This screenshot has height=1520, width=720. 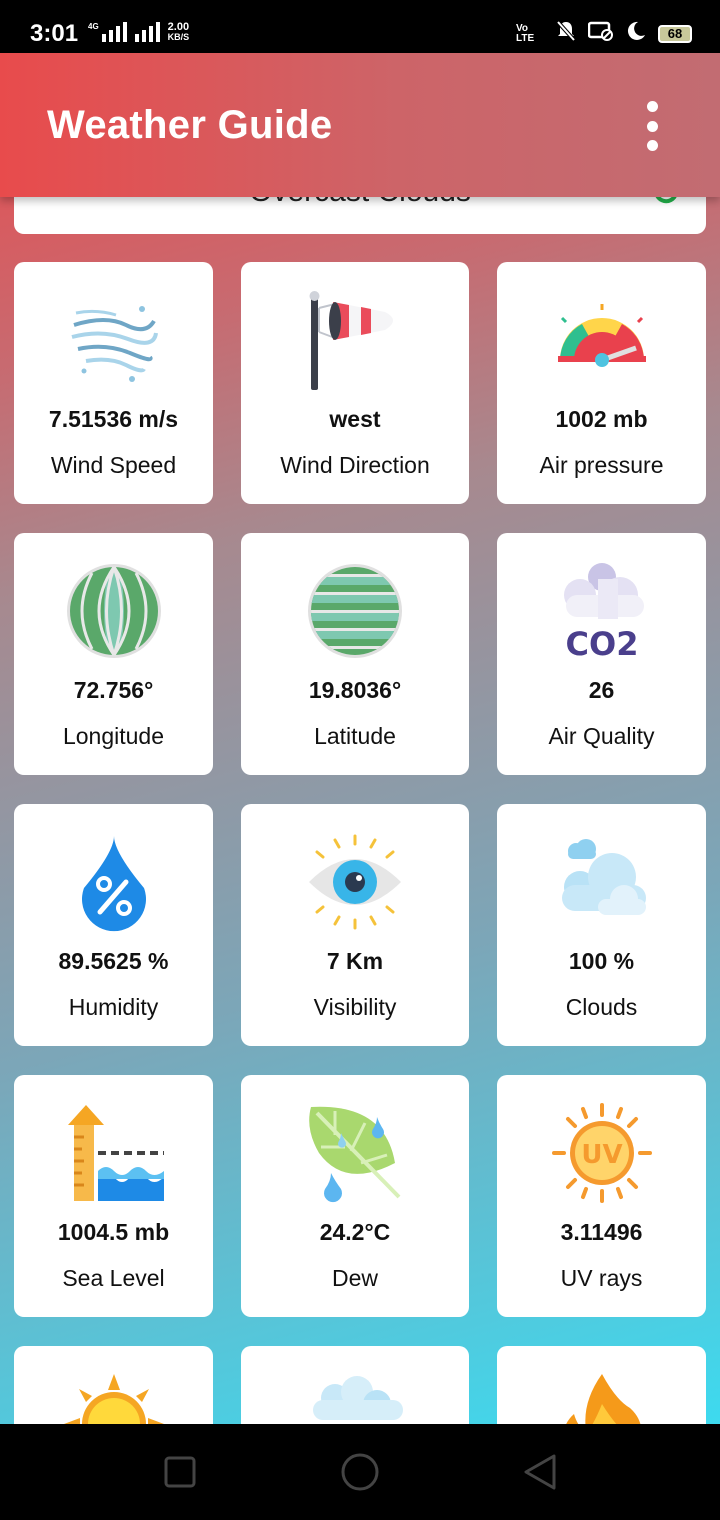 I want to click on status-time: 3:01, so click(x=54, y=33).